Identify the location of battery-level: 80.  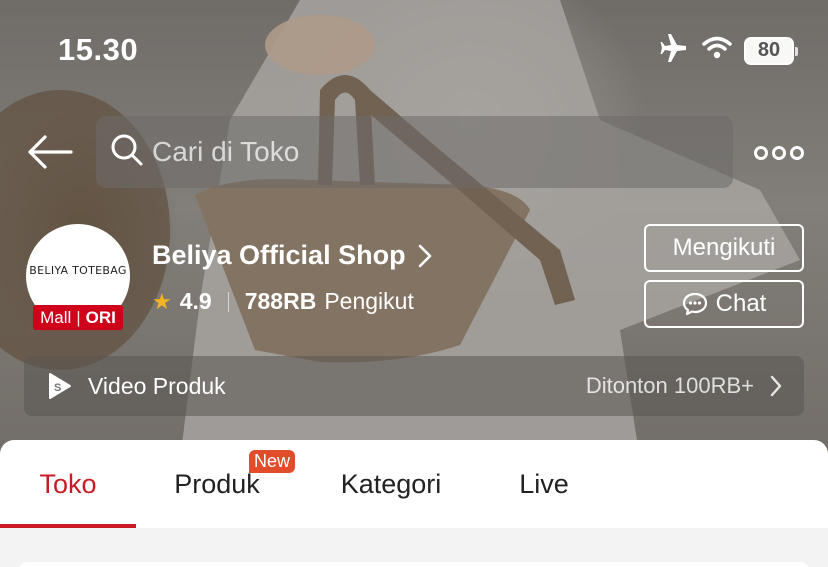
(769, 50).